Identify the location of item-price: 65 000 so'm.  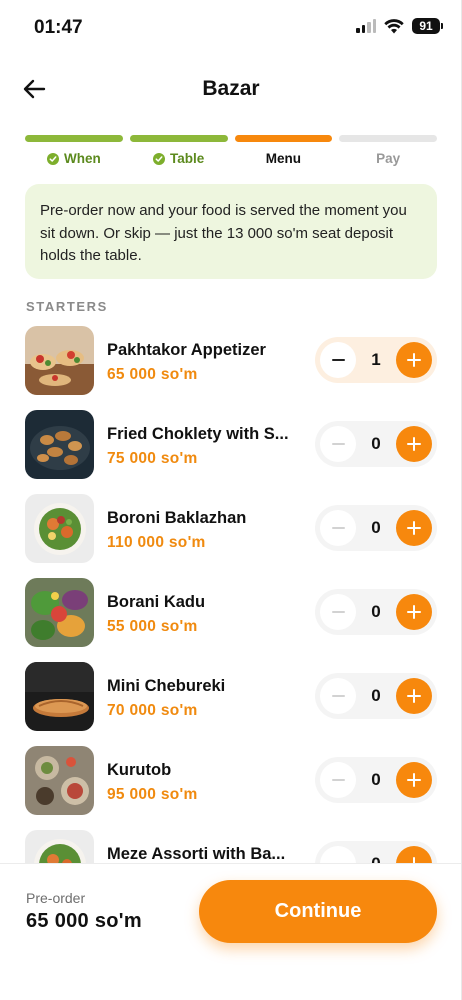
(152, 374).